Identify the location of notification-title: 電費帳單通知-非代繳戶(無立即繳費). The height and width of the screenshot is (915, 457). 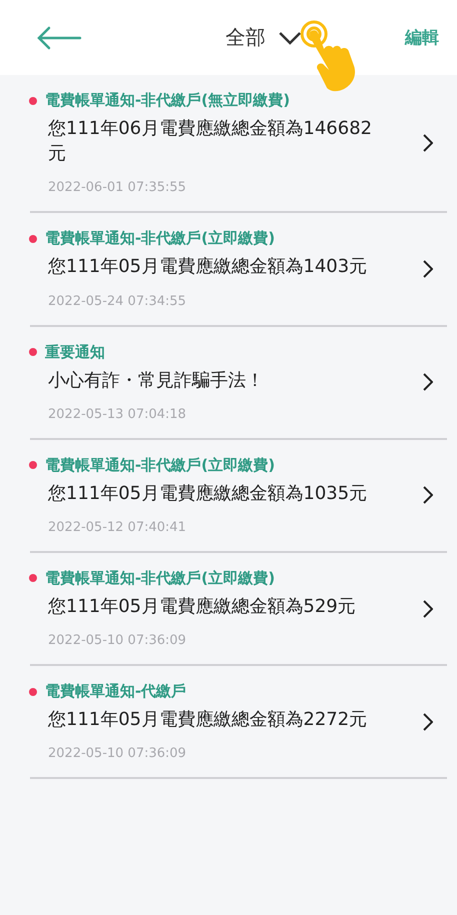
(167, 100).